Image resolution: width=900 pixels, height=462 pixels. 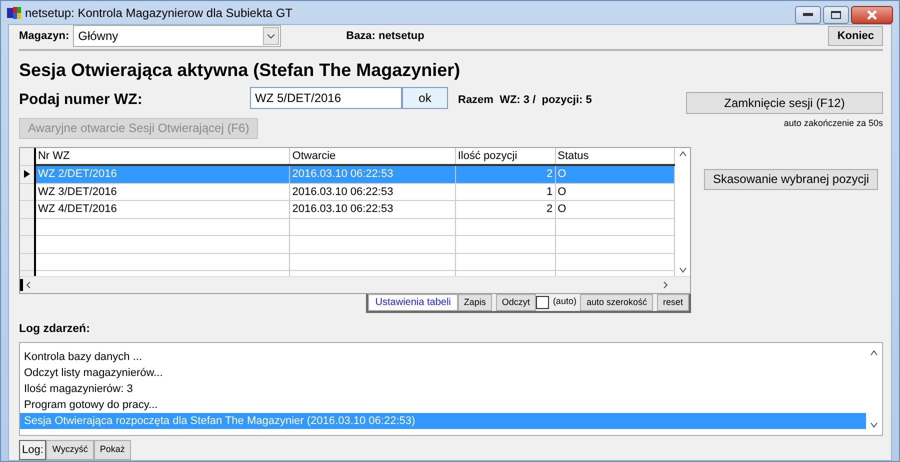 I want to click on auto-close-label: auto zakończenie za 50s, so click(x=833, y=123).